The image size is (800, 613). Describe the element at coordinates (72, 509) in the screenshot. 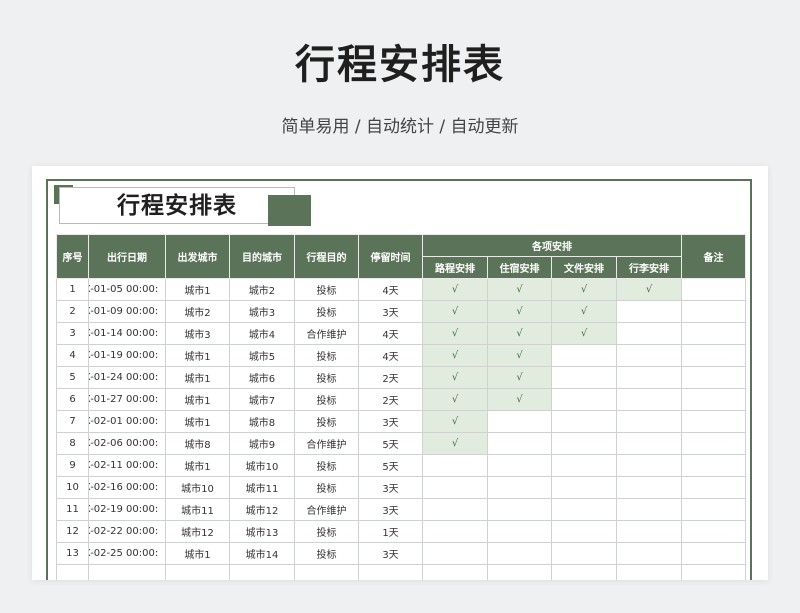

I see `cell-index: 11` at that location.